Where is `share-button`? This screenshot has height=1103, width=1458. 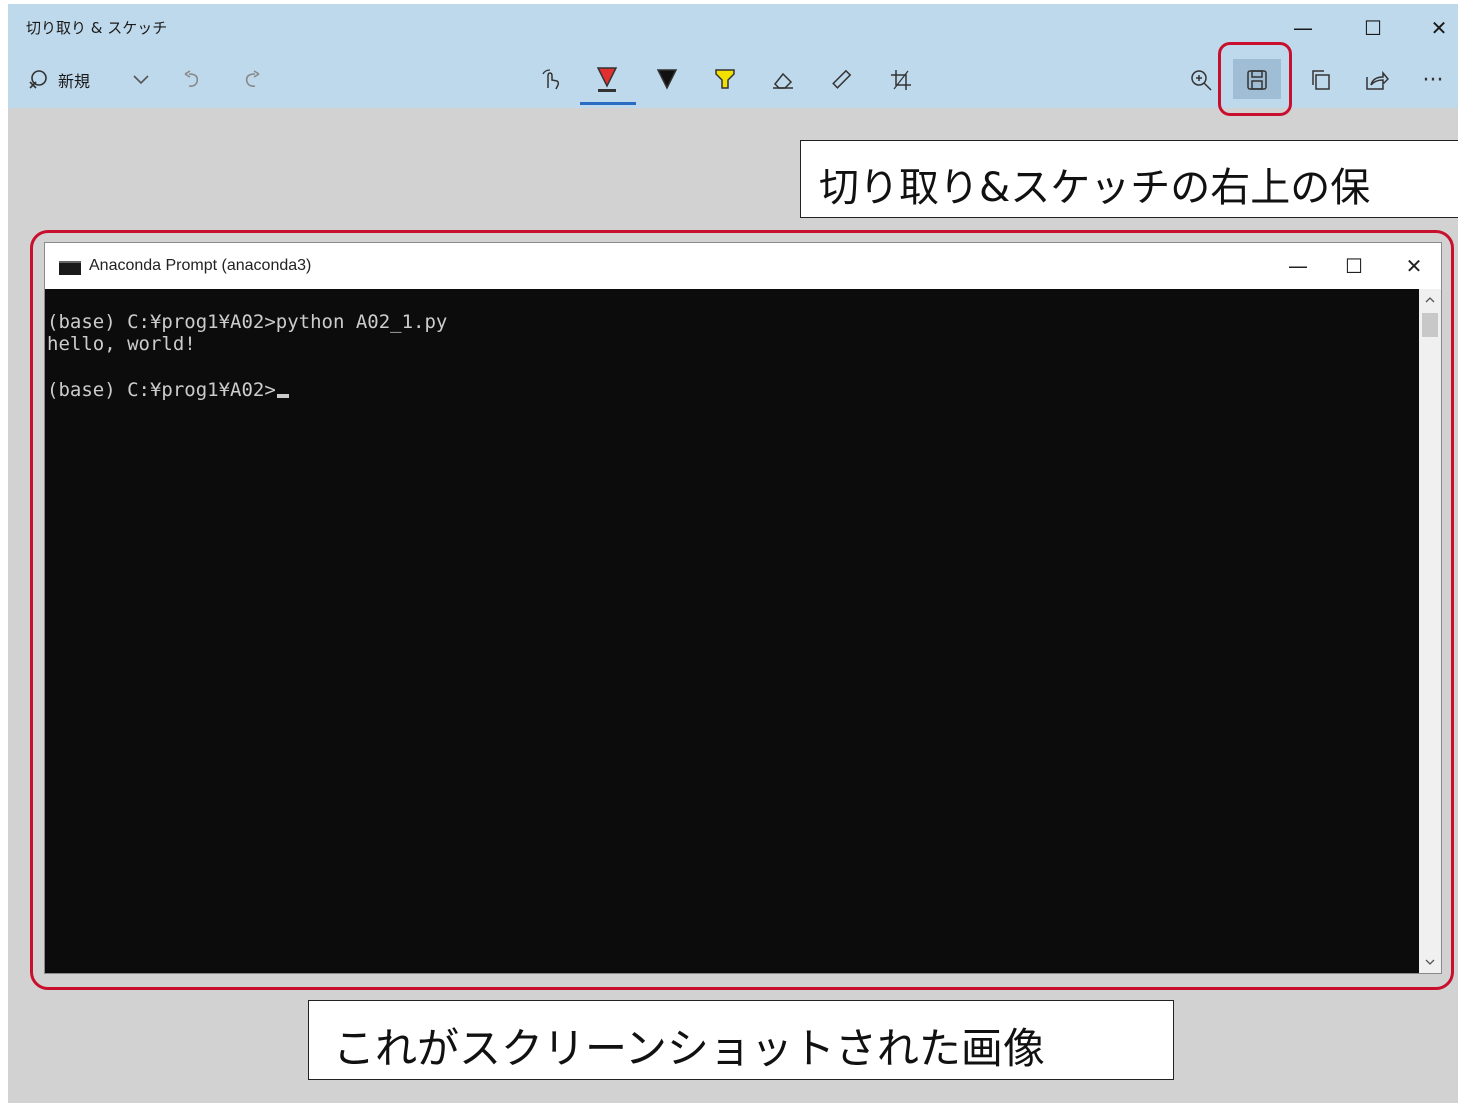
share-button is located at coordinates (1377, 80).